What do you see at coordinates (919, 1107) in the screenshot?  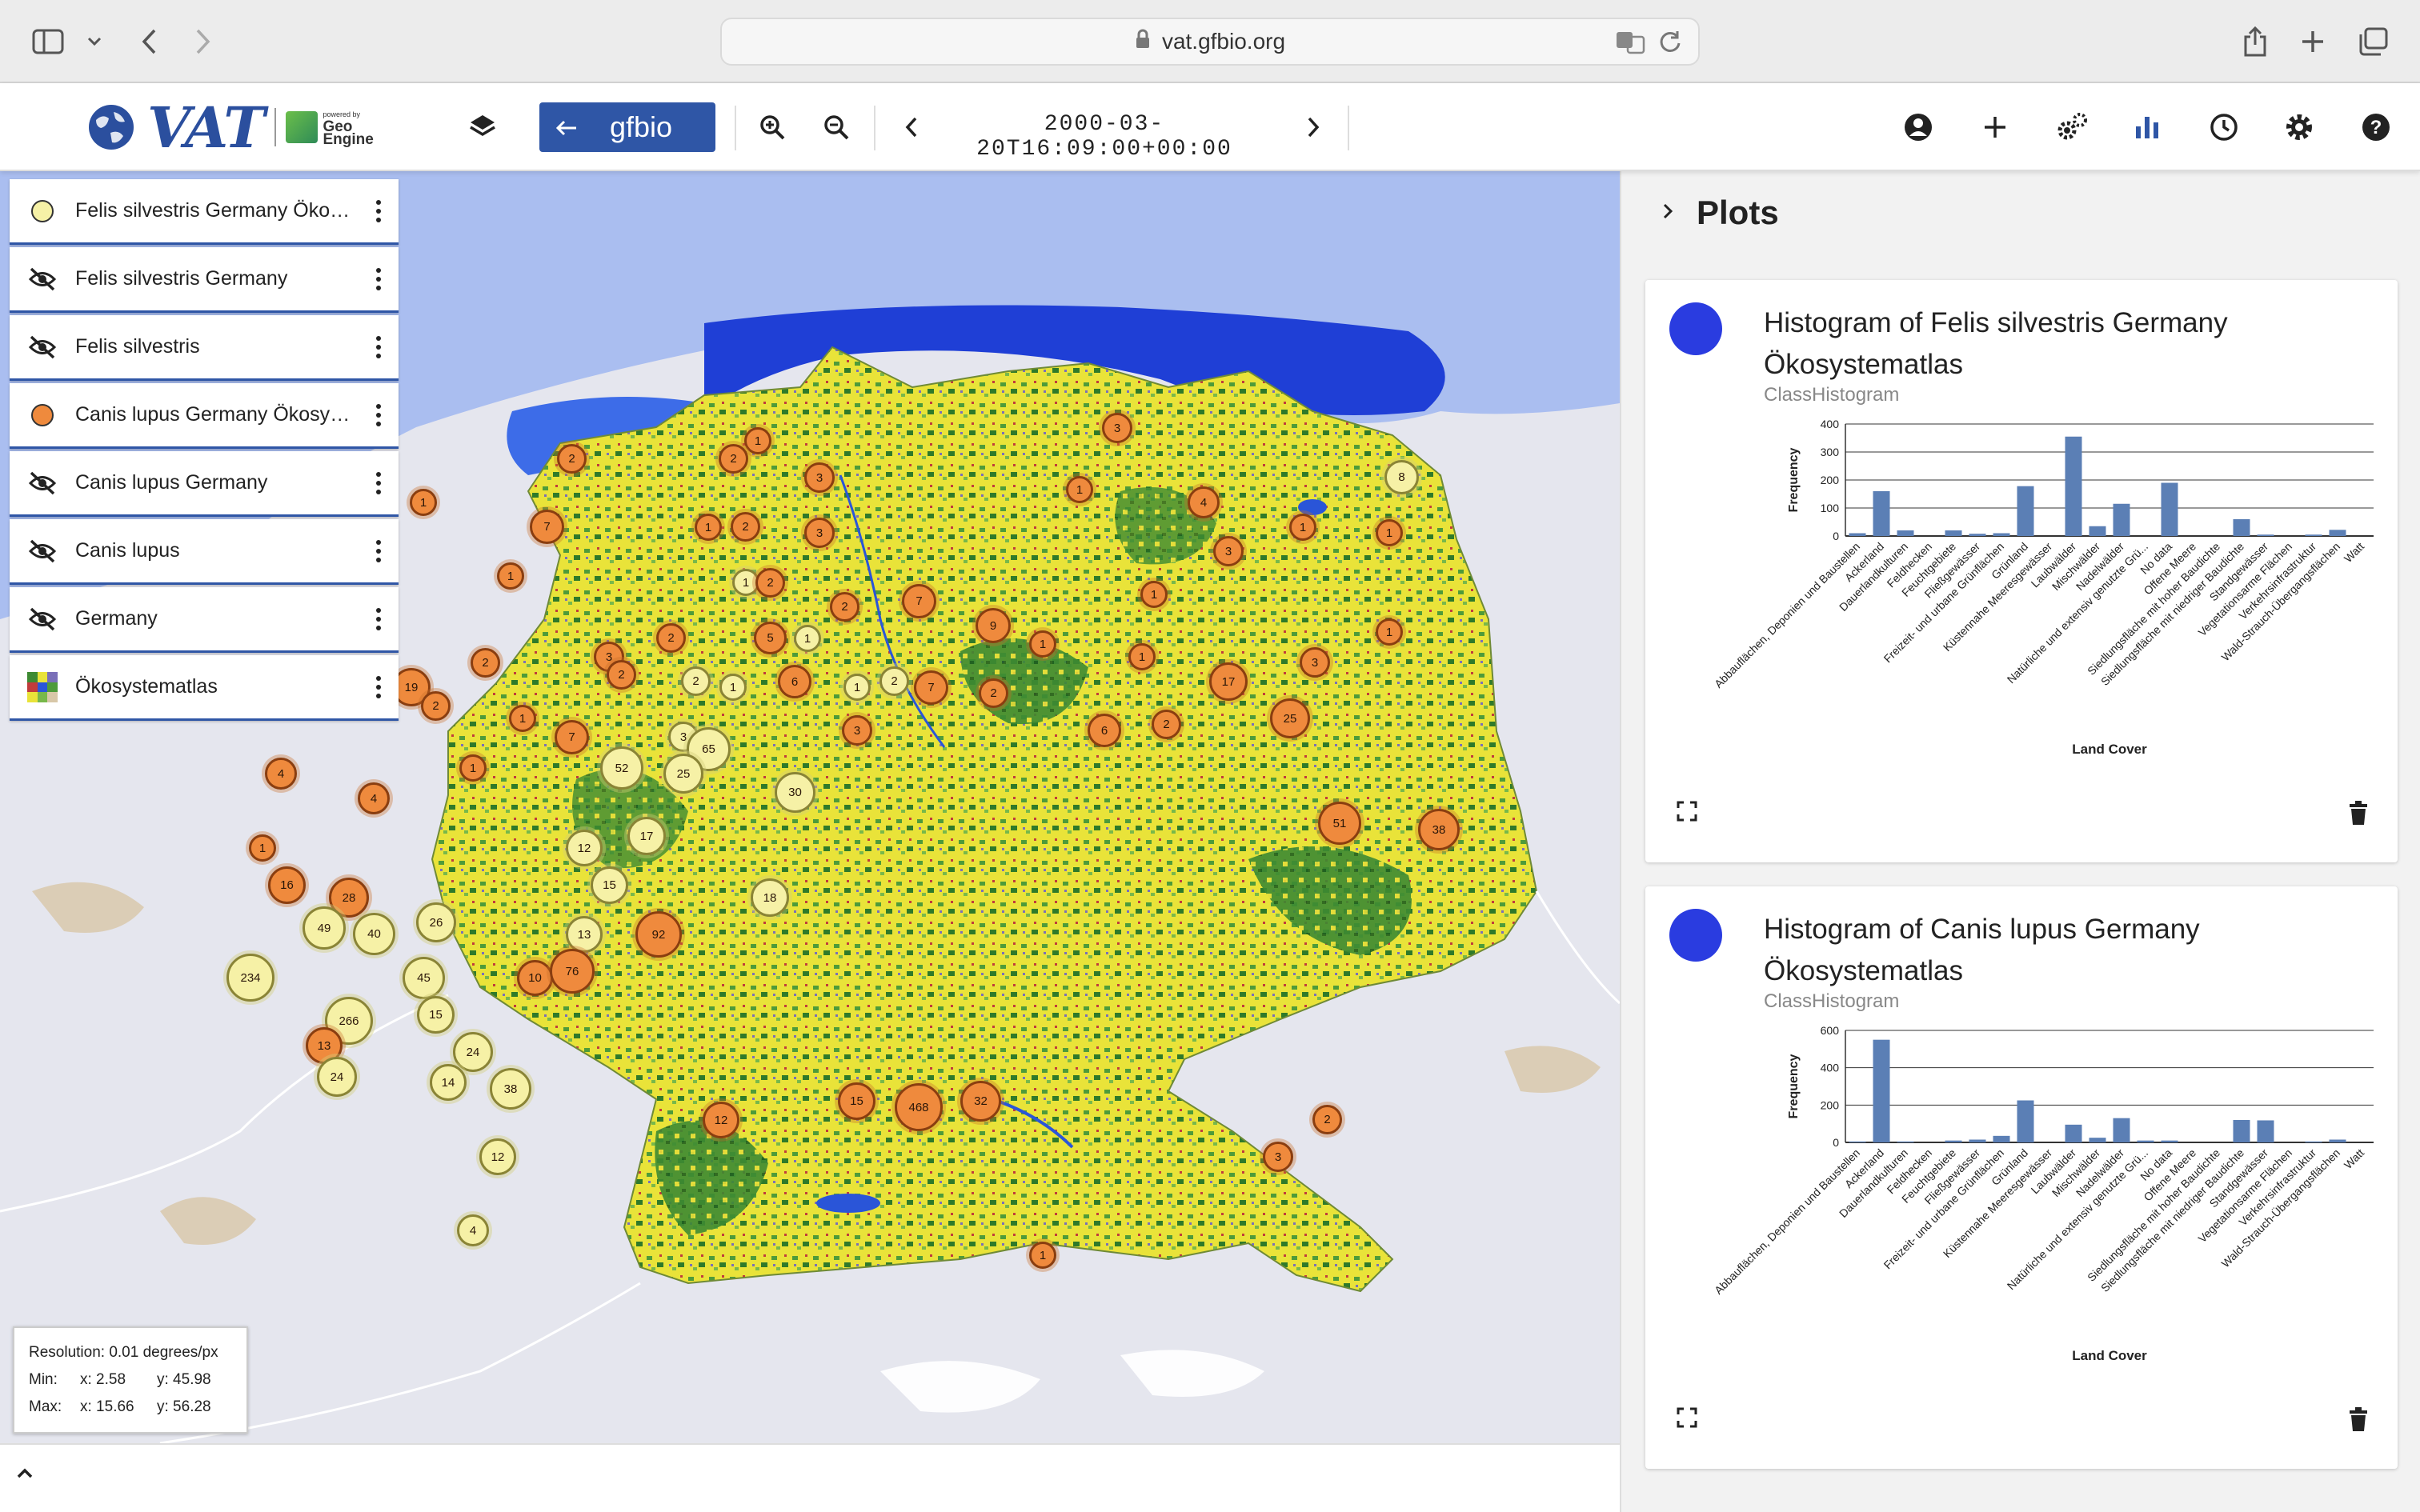 I see `cluster-marker: 468` at bounding box center [919, 1107].